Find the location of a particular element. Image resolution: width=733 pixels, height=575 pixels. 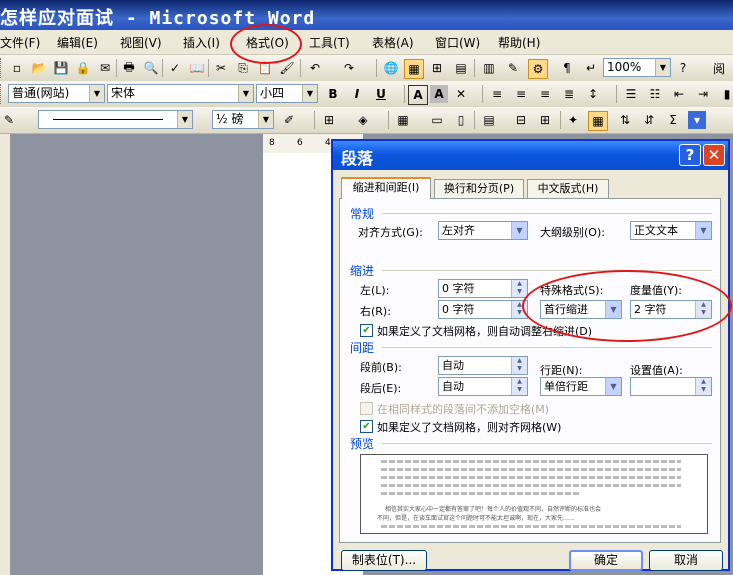

line-weight-combo: ½ 磅 ▼ is located at coordinates (243, 119).